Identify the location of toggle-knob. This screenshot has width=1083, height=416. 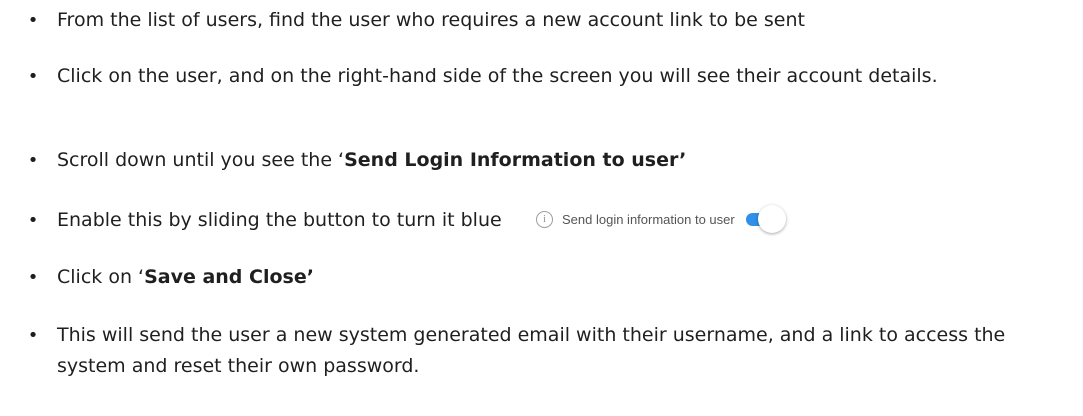
(771, 219).